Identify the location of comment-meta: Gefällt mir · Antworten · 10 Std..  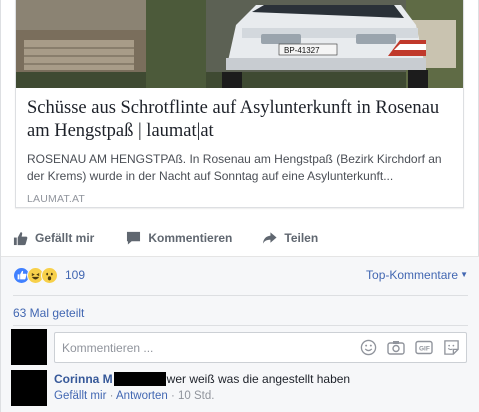
(259, 396).